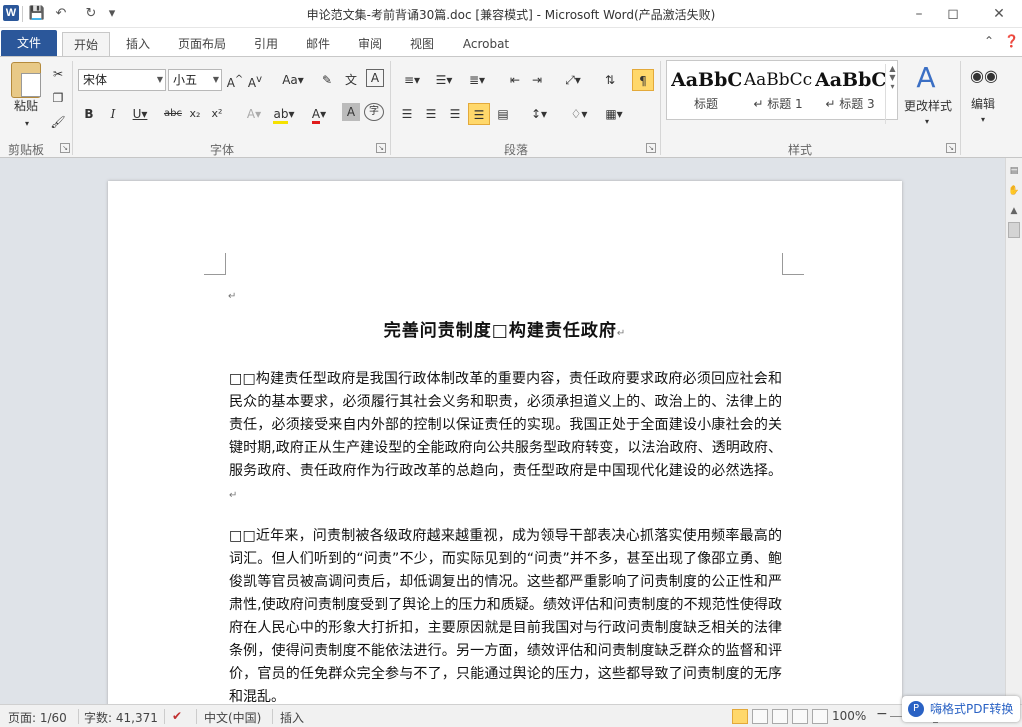  I want to click on change-case-icon: Aa▾, so click(293, 80).